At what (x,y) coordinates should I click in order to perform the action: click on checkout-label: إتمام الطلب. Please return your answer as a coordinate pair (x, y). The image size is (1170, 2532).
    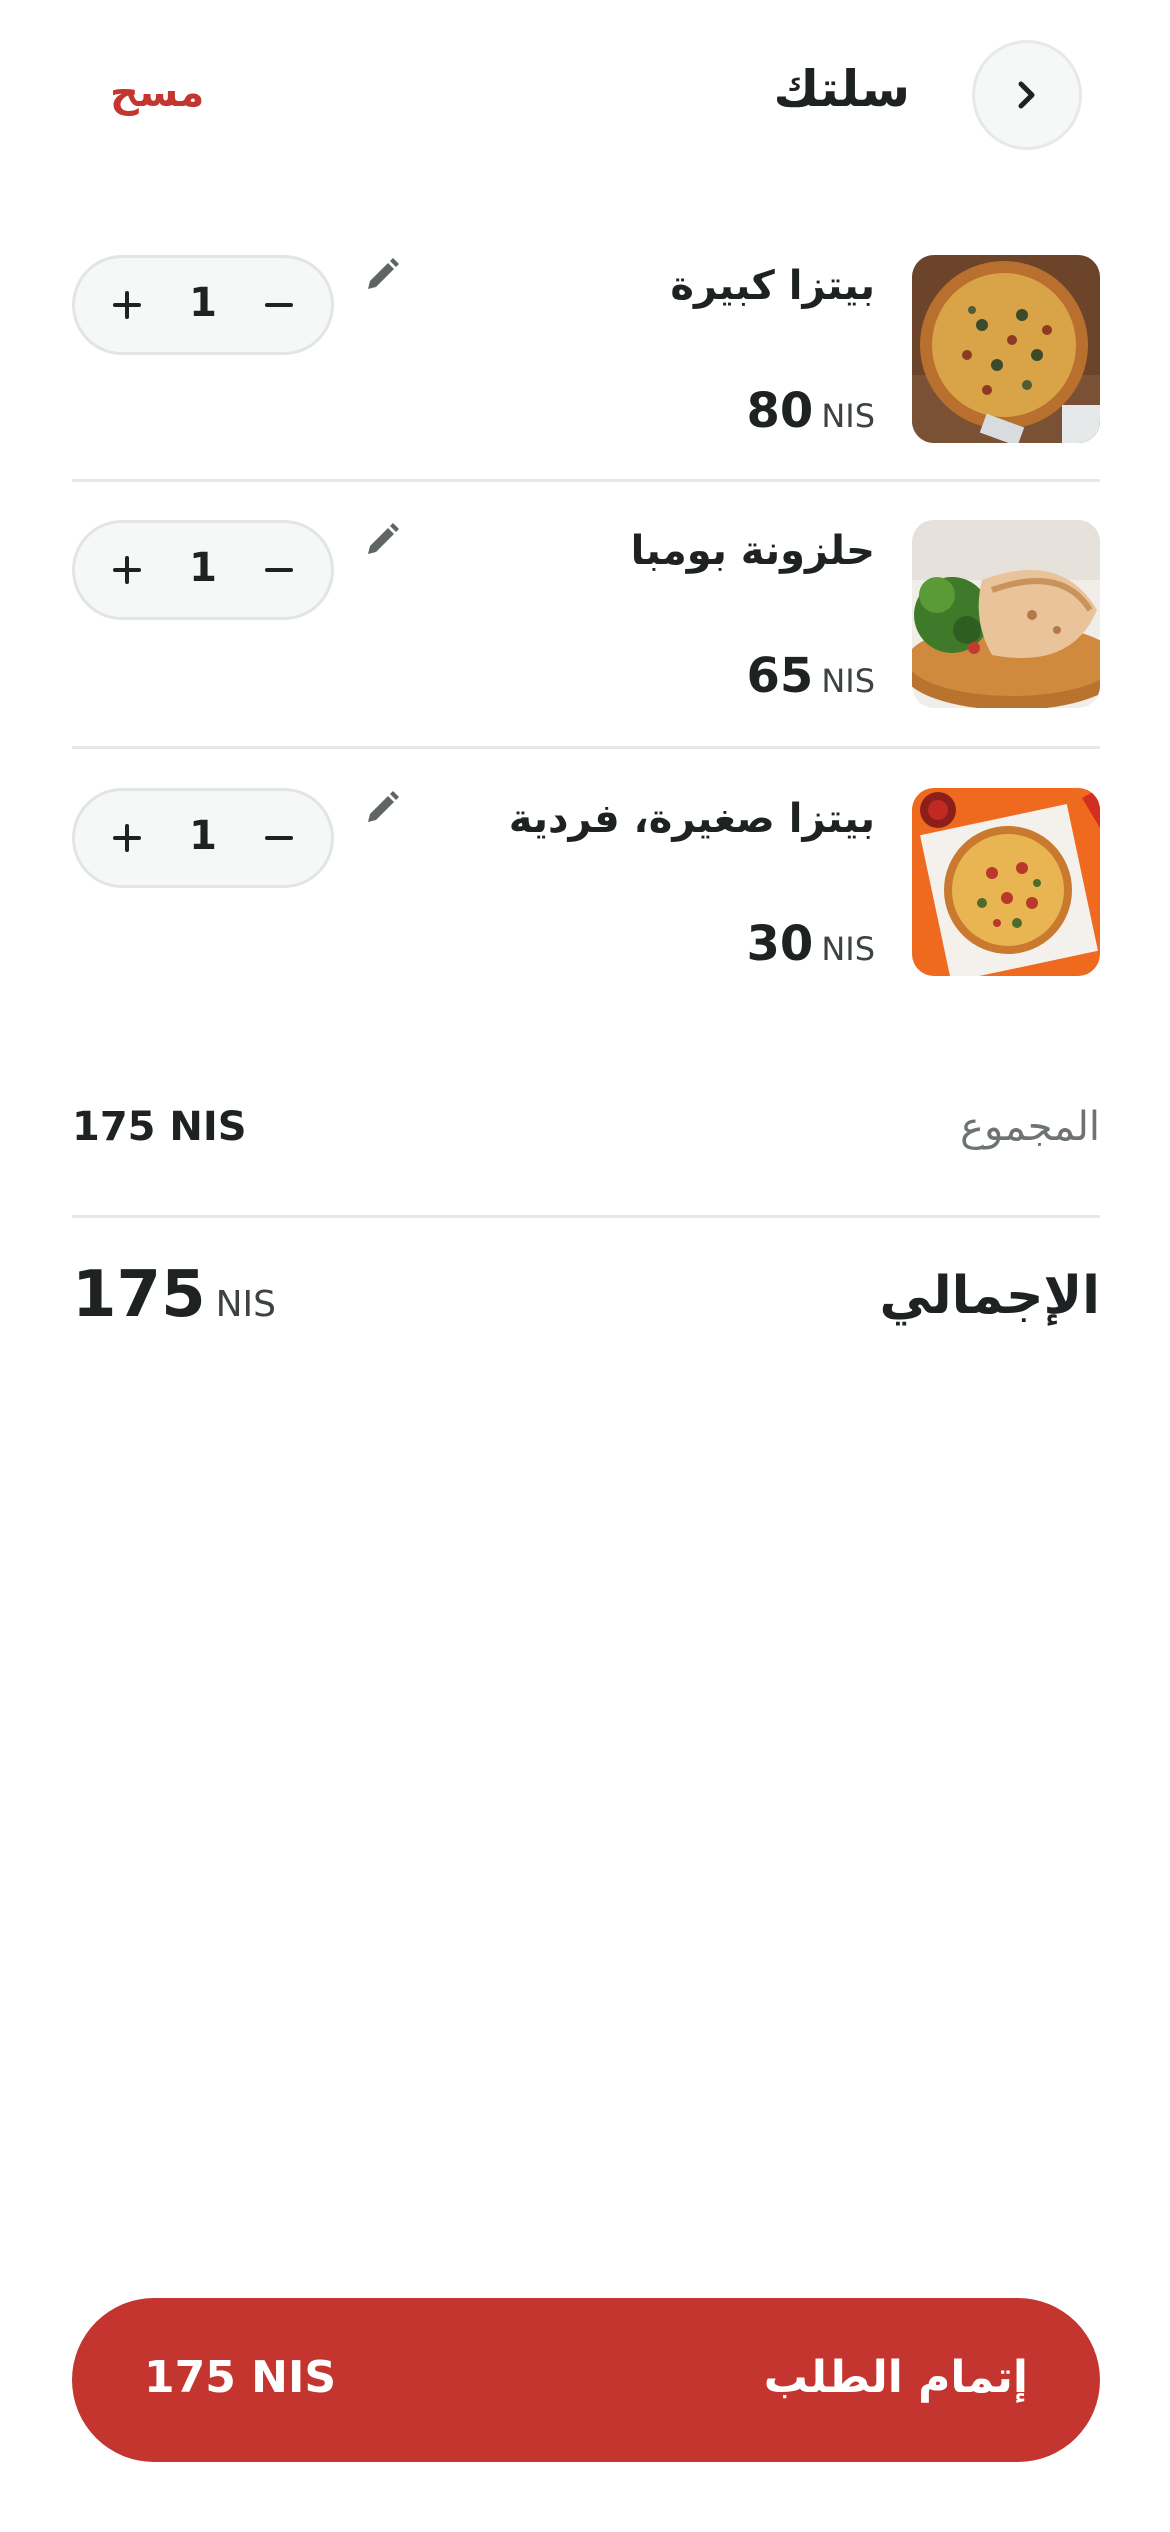
    Looking at the image, I should click on (895, 2377).